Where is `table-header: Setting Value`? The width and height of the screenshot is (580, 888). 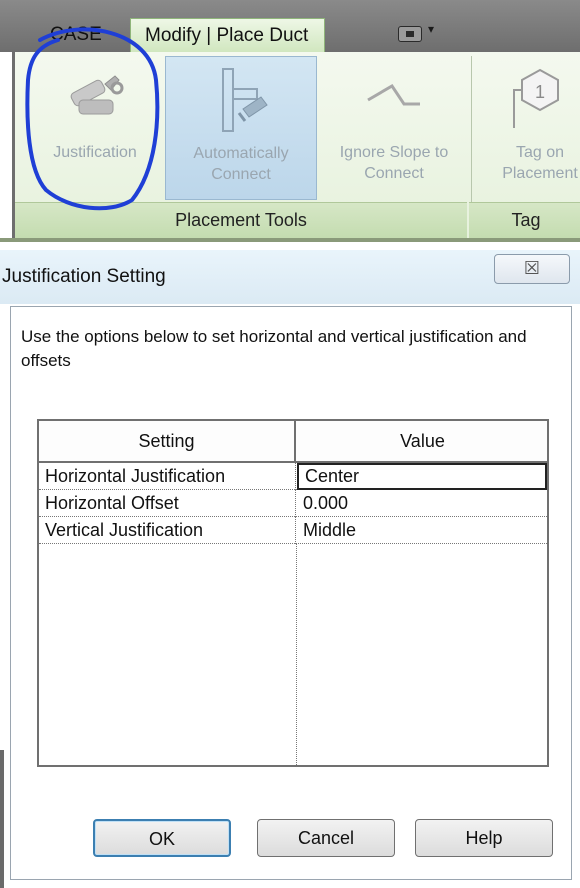 table-header: Setting Value is located at coordinates (293, 442).